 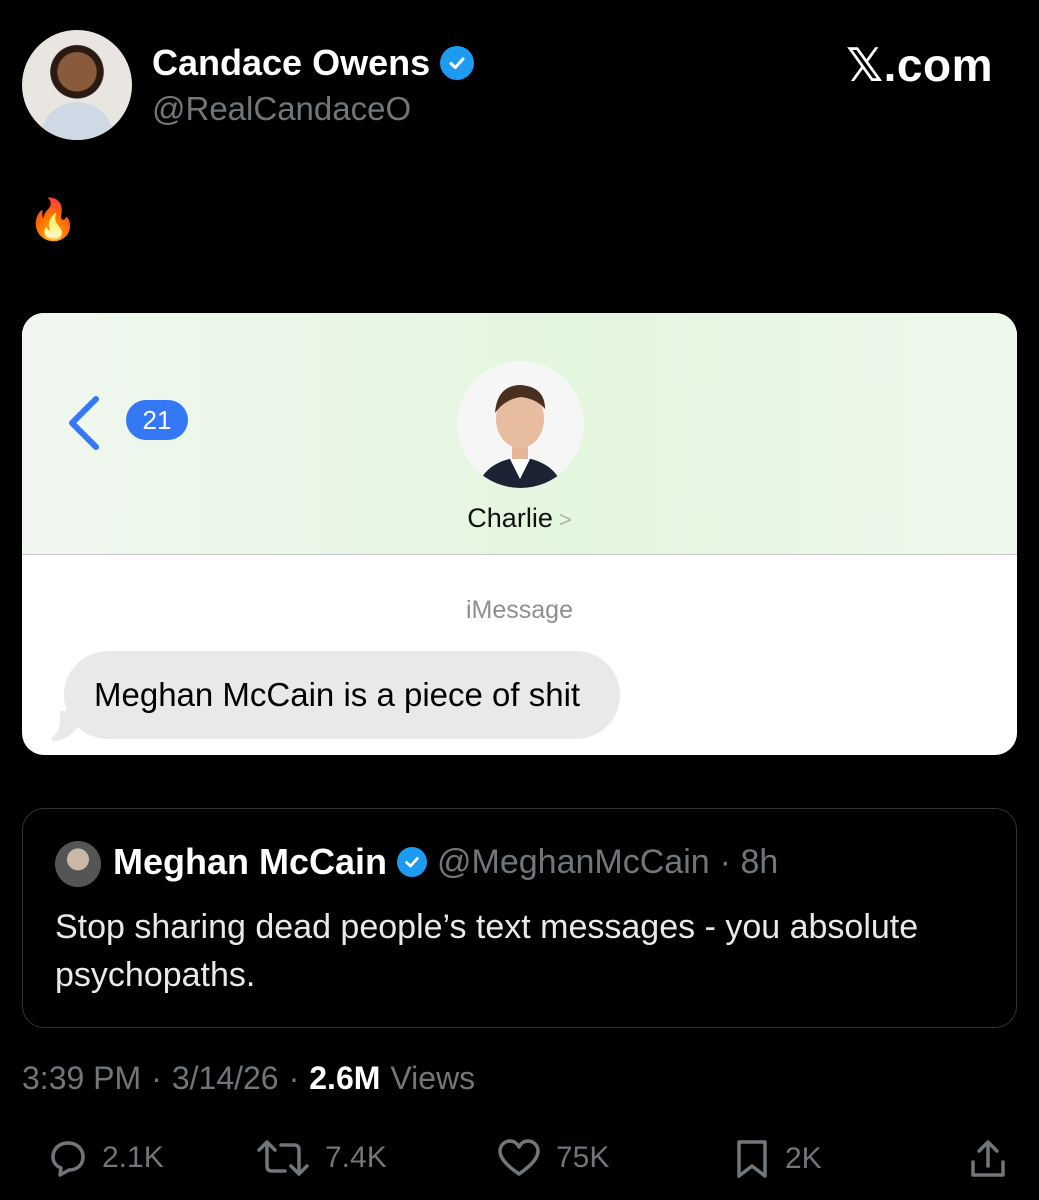 I want to click on tweet-date: 3/14/26, so click(x=225, y=1078).